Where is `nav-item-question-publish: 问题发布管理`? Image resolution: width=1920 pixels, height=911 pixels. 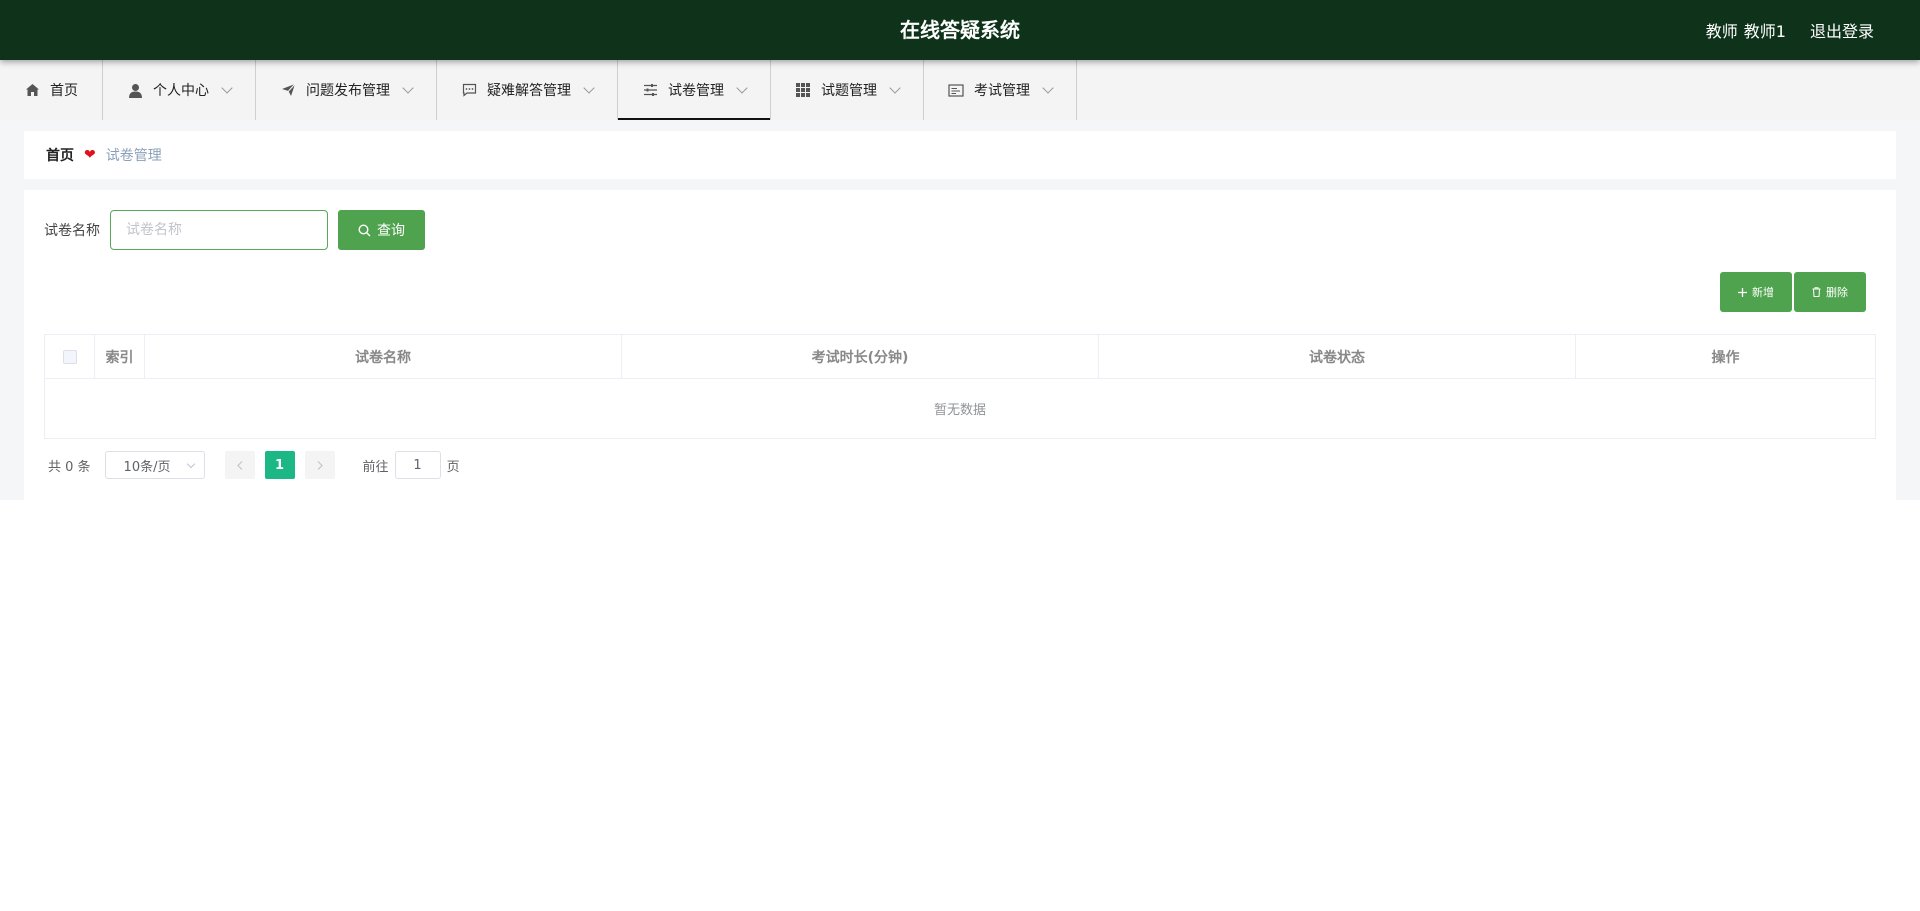
nav-item-question-publish: 问题发布管理 is located at coordinates (346, 90).